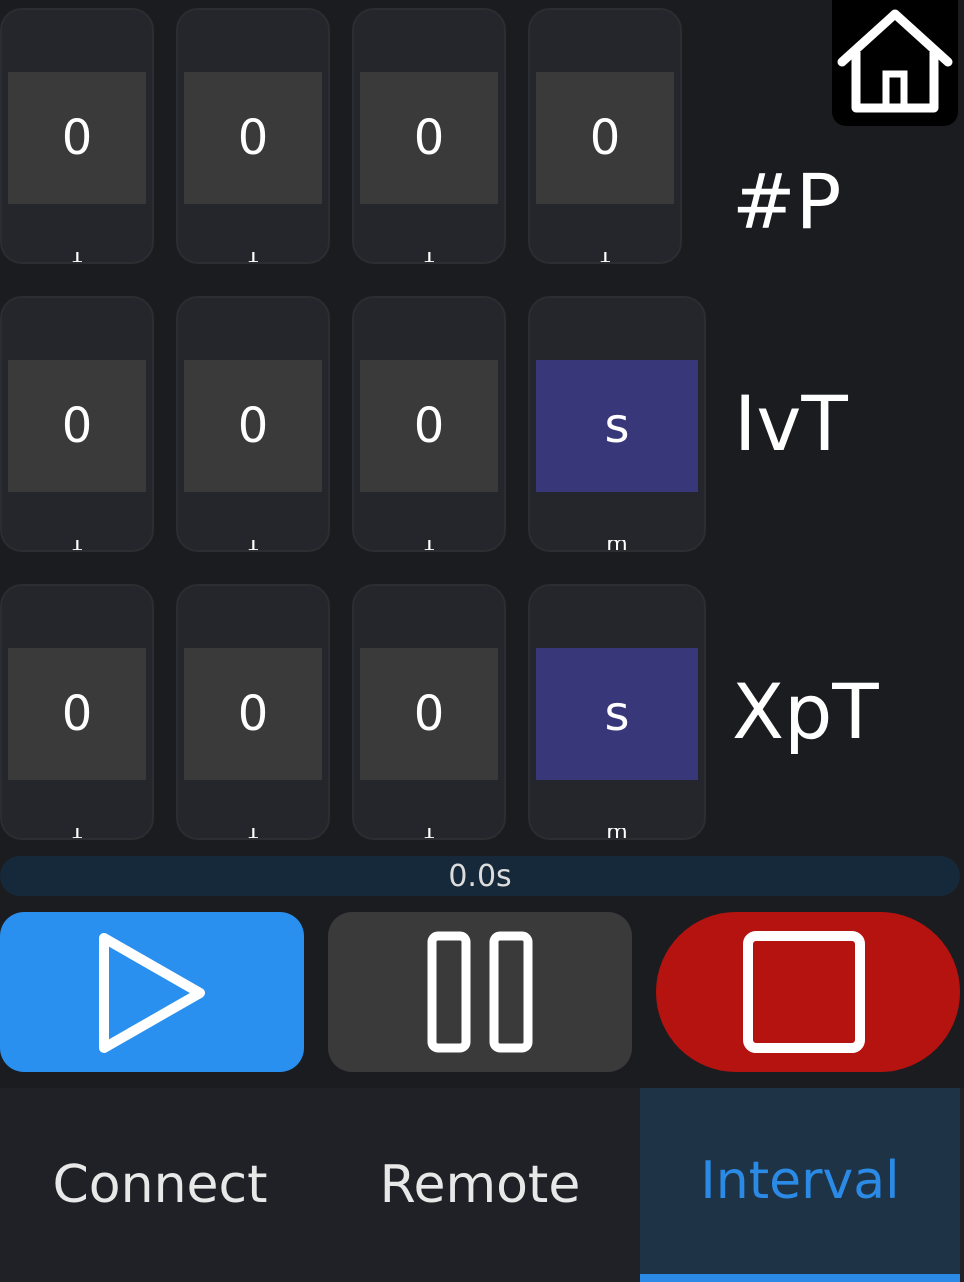  I want to click on roller-p-3: 0 1, so click(429, 136).